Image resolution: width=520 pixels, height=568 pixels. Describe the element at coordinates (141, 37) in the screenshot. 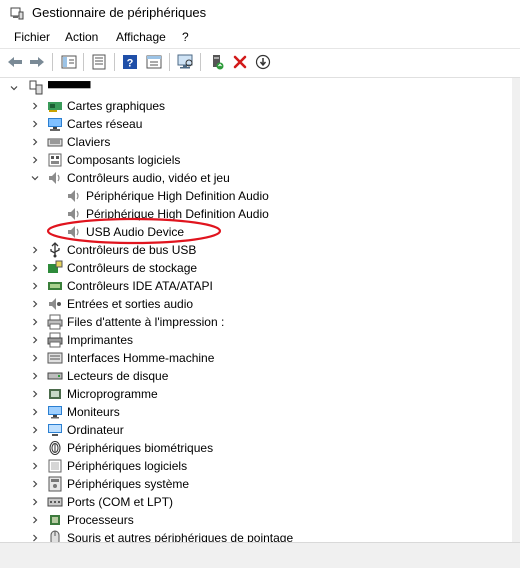

I see `menu-affichage: Affichage` at that location.